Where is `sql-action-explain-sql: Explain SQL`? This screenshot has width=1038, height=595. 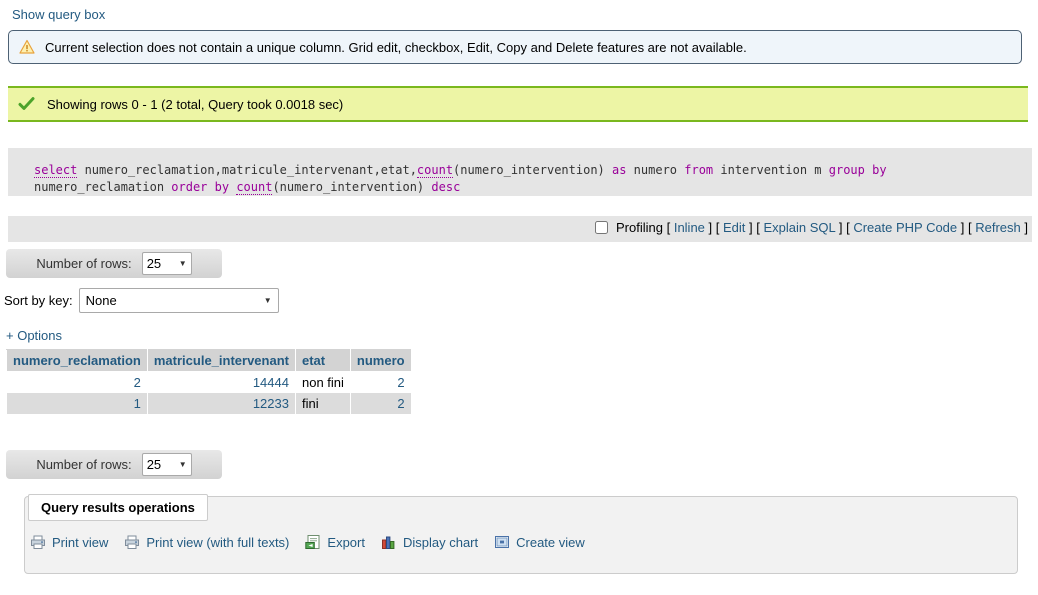 sql-action-explain-sql: Explain SQL is located at coordinates (799, 227).